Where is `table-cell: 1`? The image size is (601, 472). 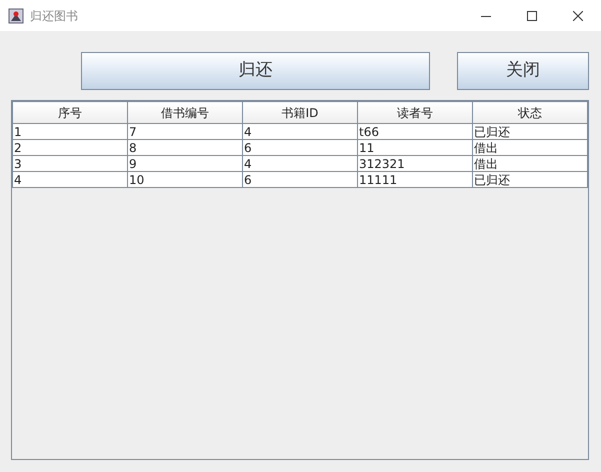
table-cell: 1 is located at coordinates (70, 132).